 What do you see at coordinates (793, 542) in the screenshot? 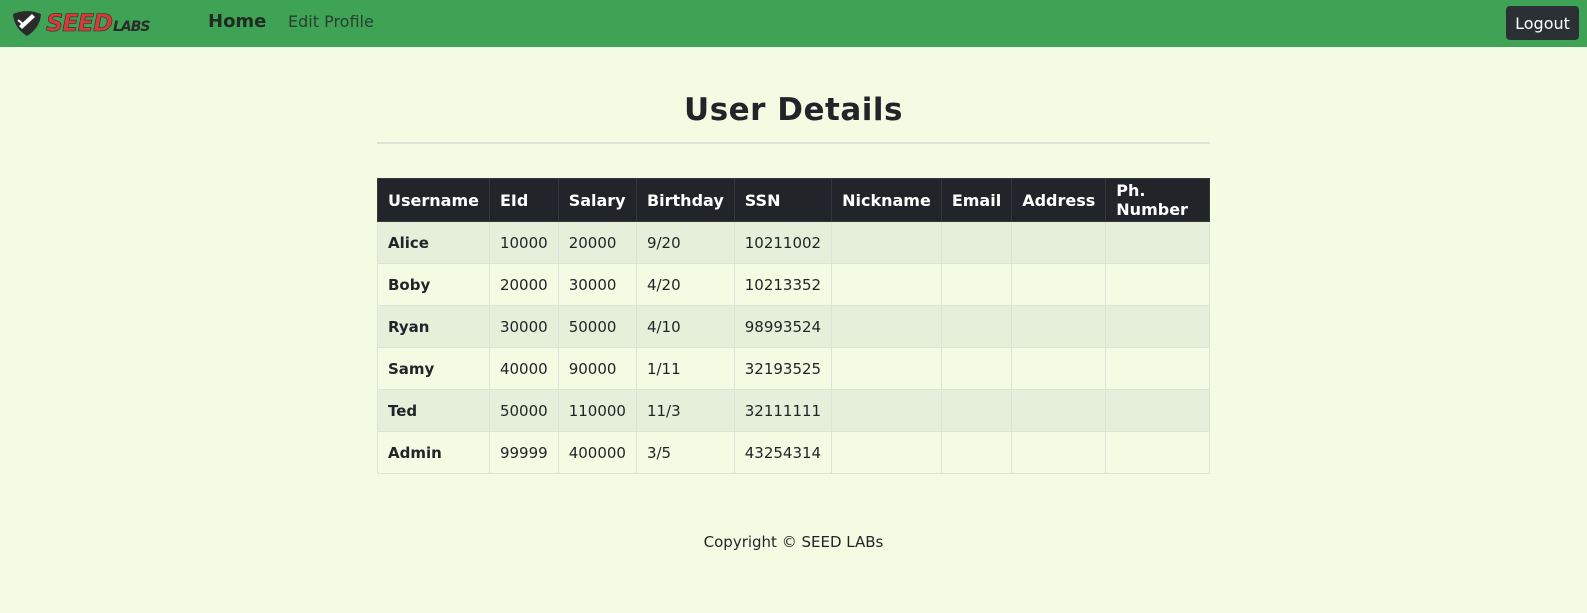
I see `copyright-footer: Copyright © SEED LABs` at bounding box center [793, 542].